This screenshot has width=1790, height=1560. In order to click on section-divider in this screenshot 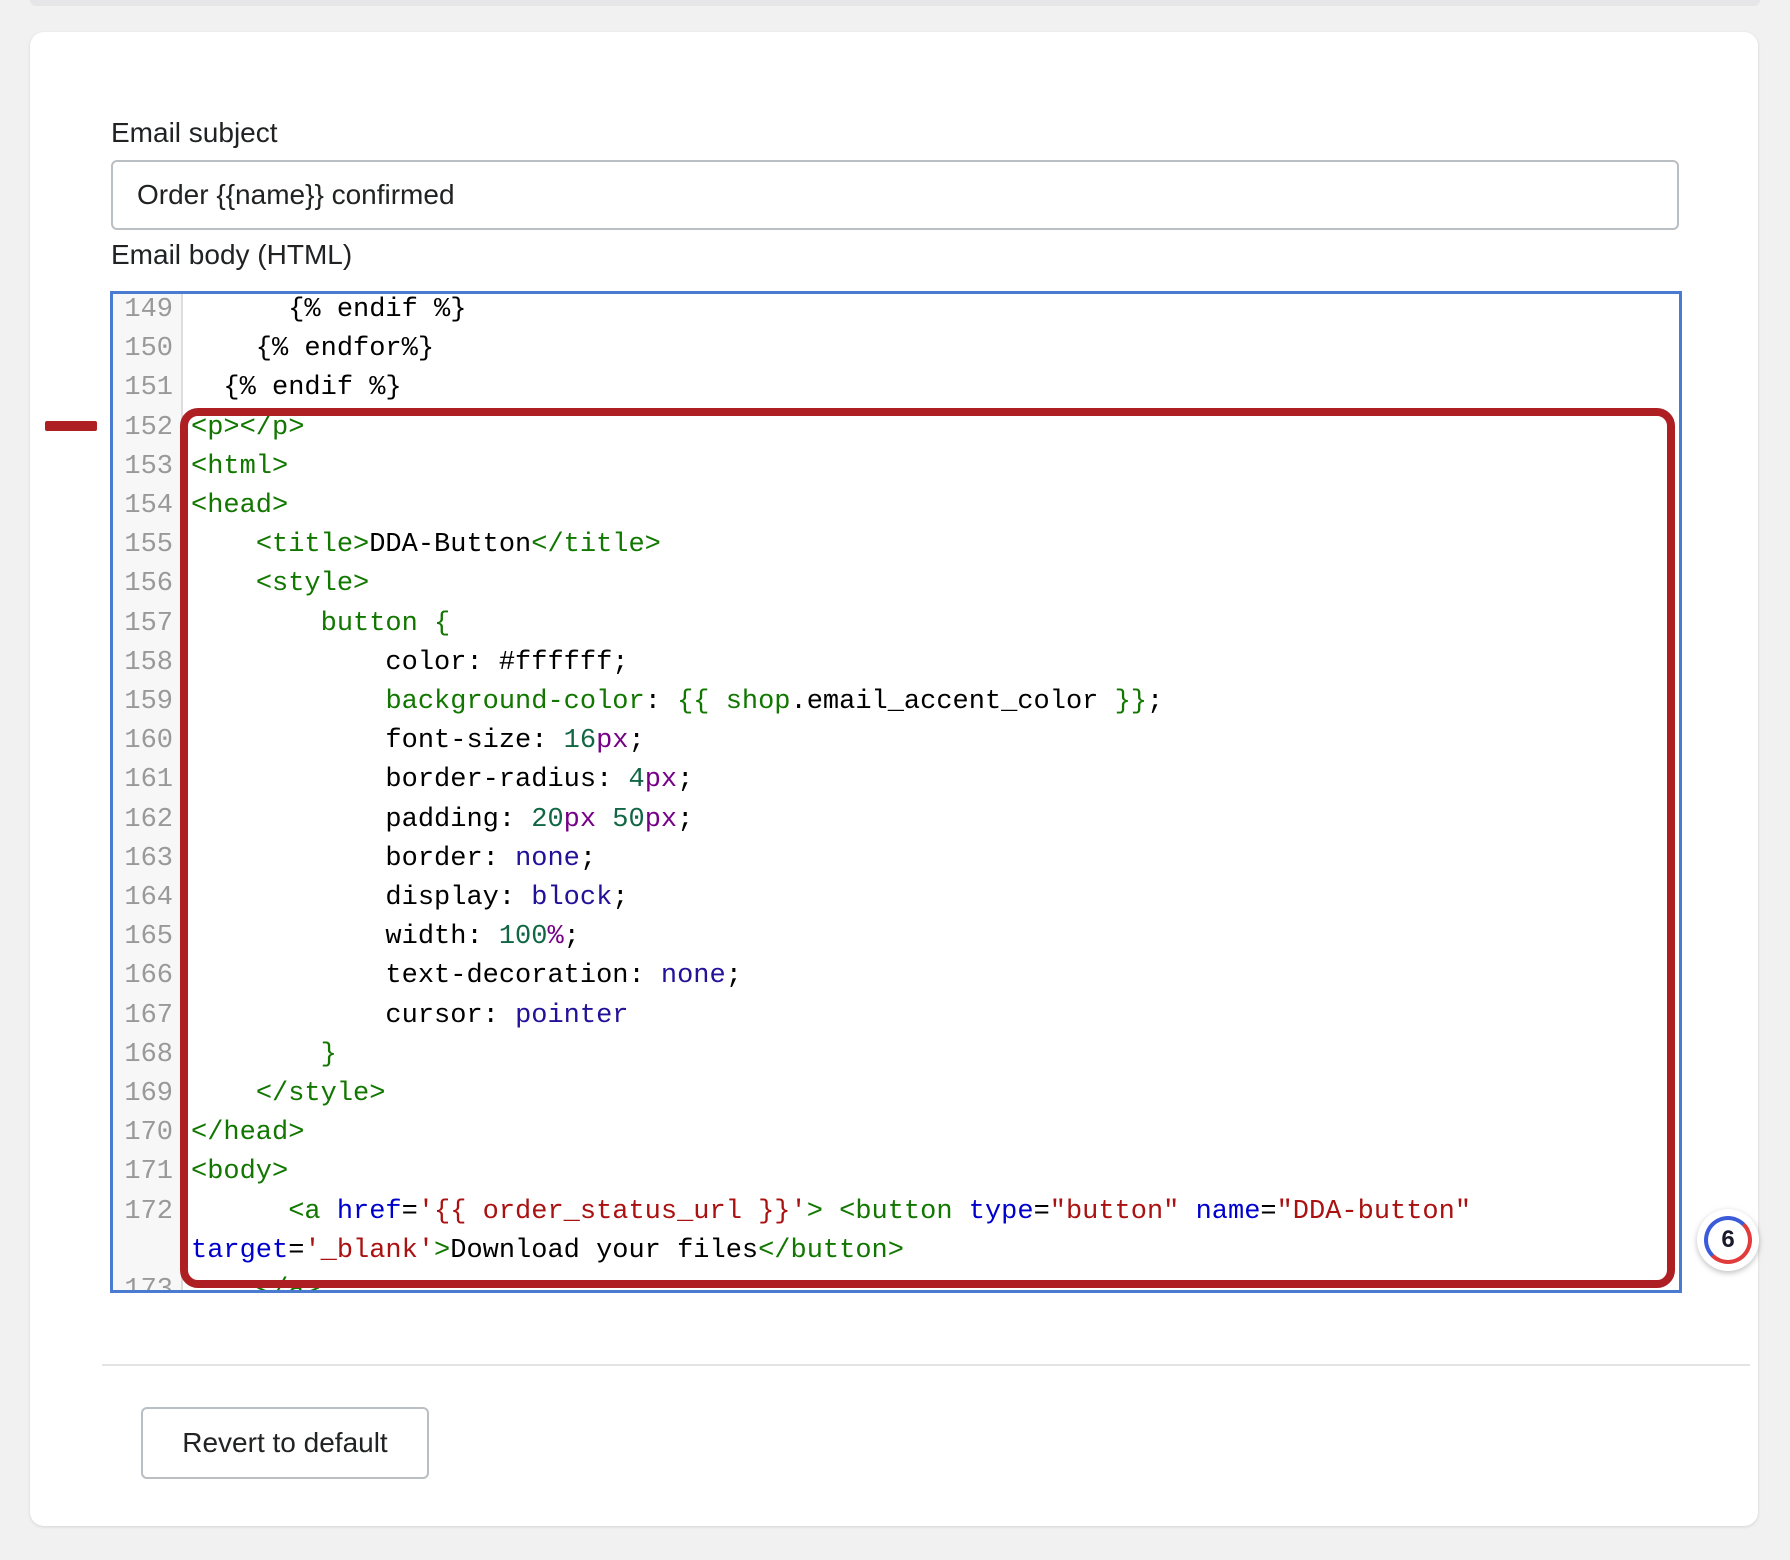, I will do `click(926, 1365)`.